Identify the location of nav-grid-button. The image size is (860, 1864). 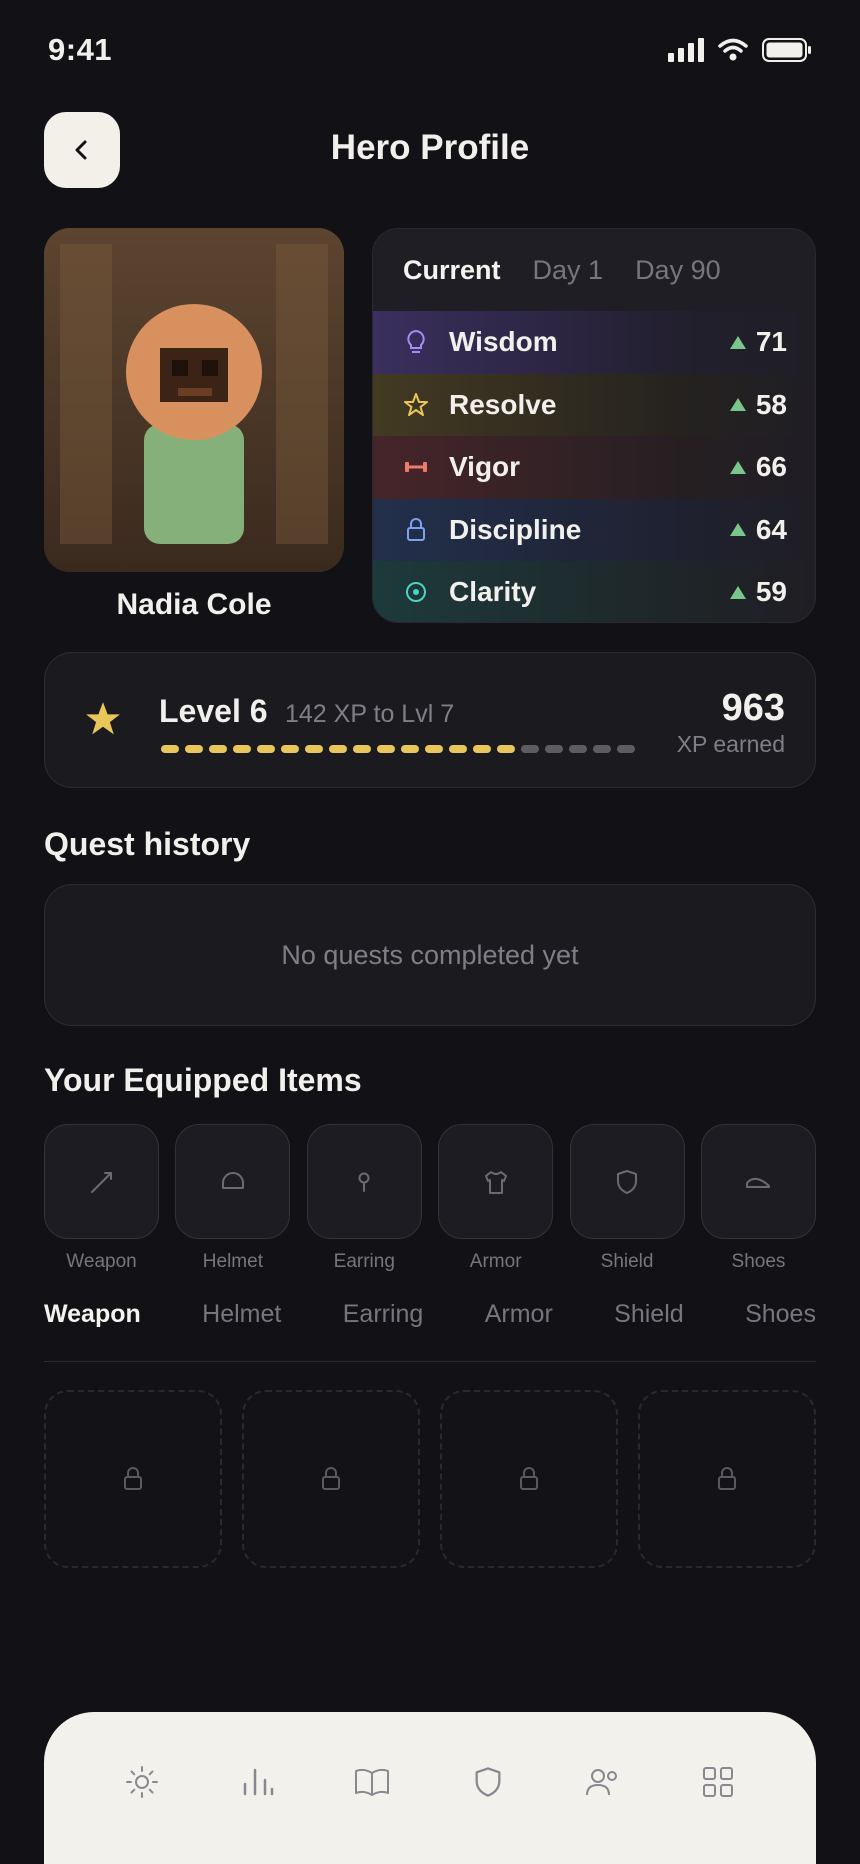
(718, 1782).